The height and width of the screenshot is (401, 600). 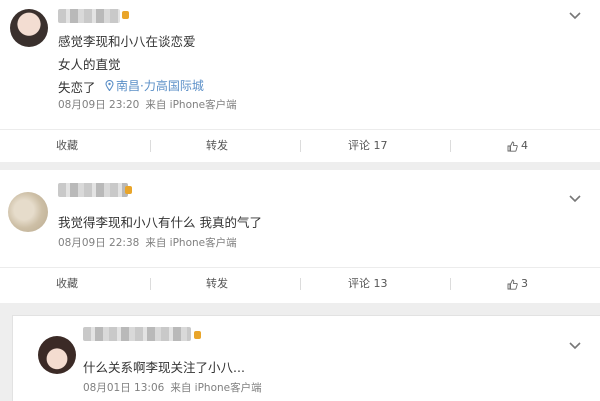 I want to click on comment-button: 评论 17, so click(x=368, y=146).